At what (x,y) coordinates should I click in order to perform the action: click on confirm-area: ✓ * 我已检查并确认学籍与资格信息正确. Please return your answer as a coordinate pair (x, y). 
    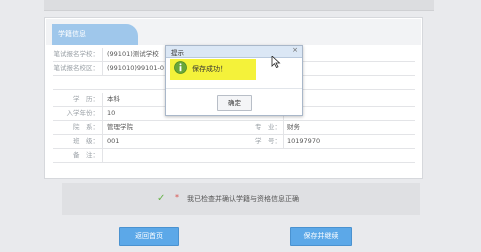
    Looking at the image, I should click on (241, 199).